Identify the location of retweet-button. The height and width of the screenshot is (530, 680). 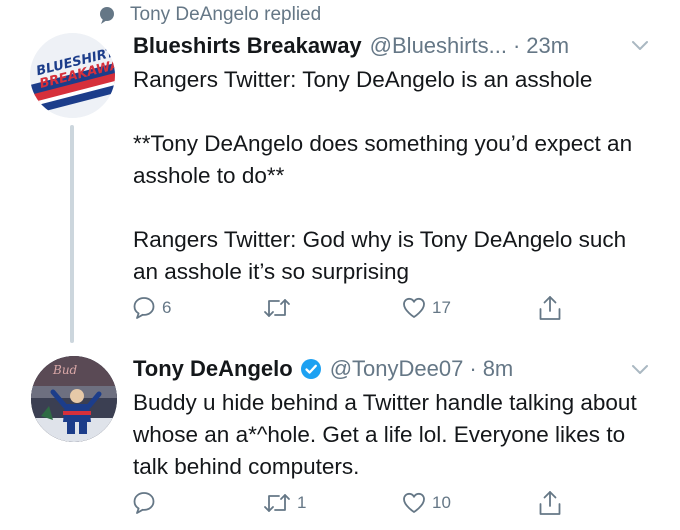
(279, 308).